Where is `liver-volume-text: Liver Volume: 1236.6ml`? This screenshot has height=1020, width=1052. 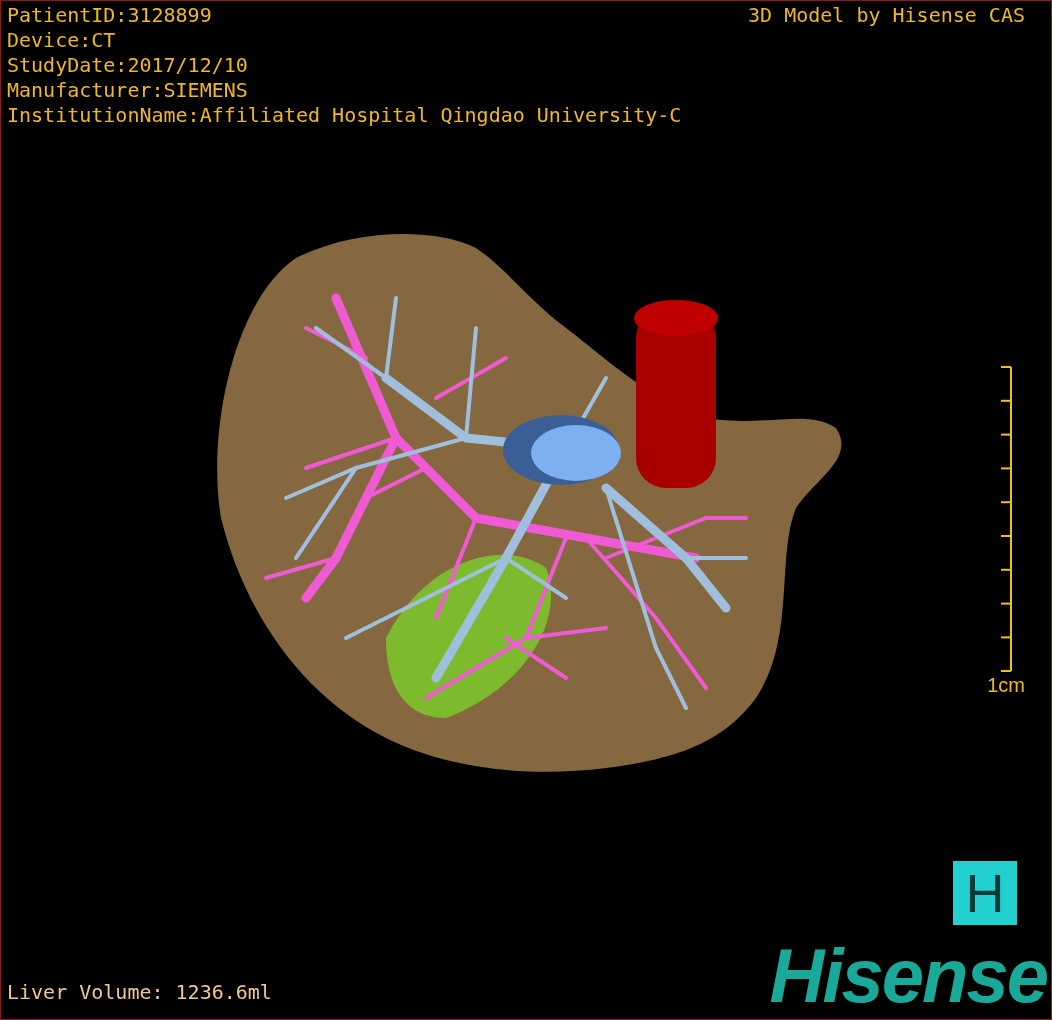
liver-volume-text: Liver Volume: 1236.6ml is located at coordinates (139, 992).